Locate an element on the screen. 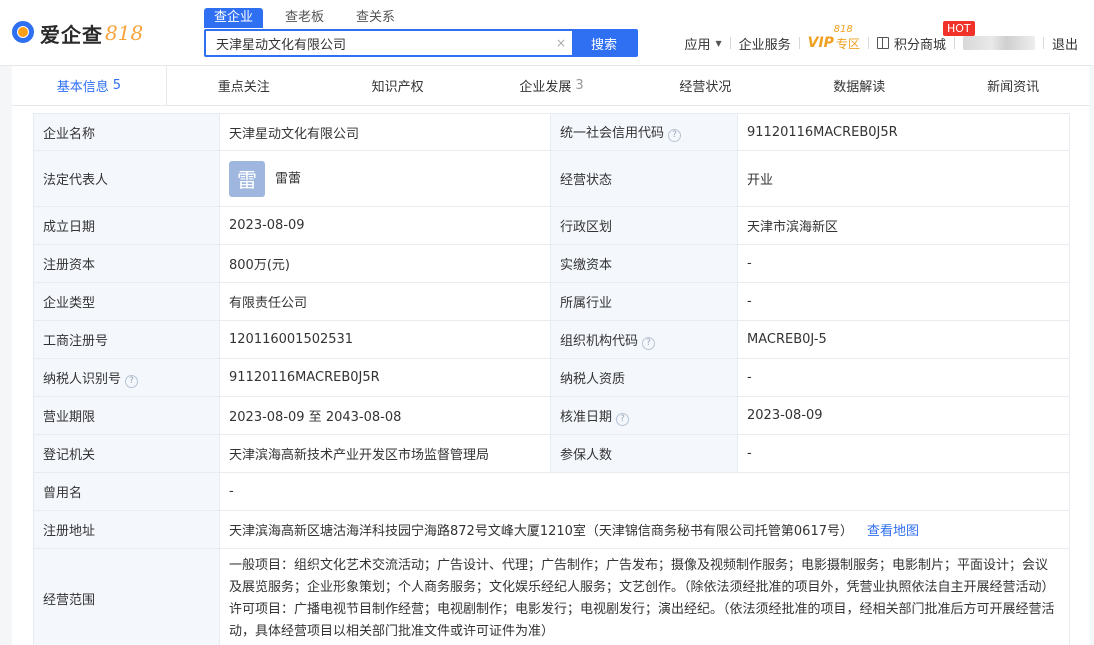  logo-icon is located at coordinates (24, 33).